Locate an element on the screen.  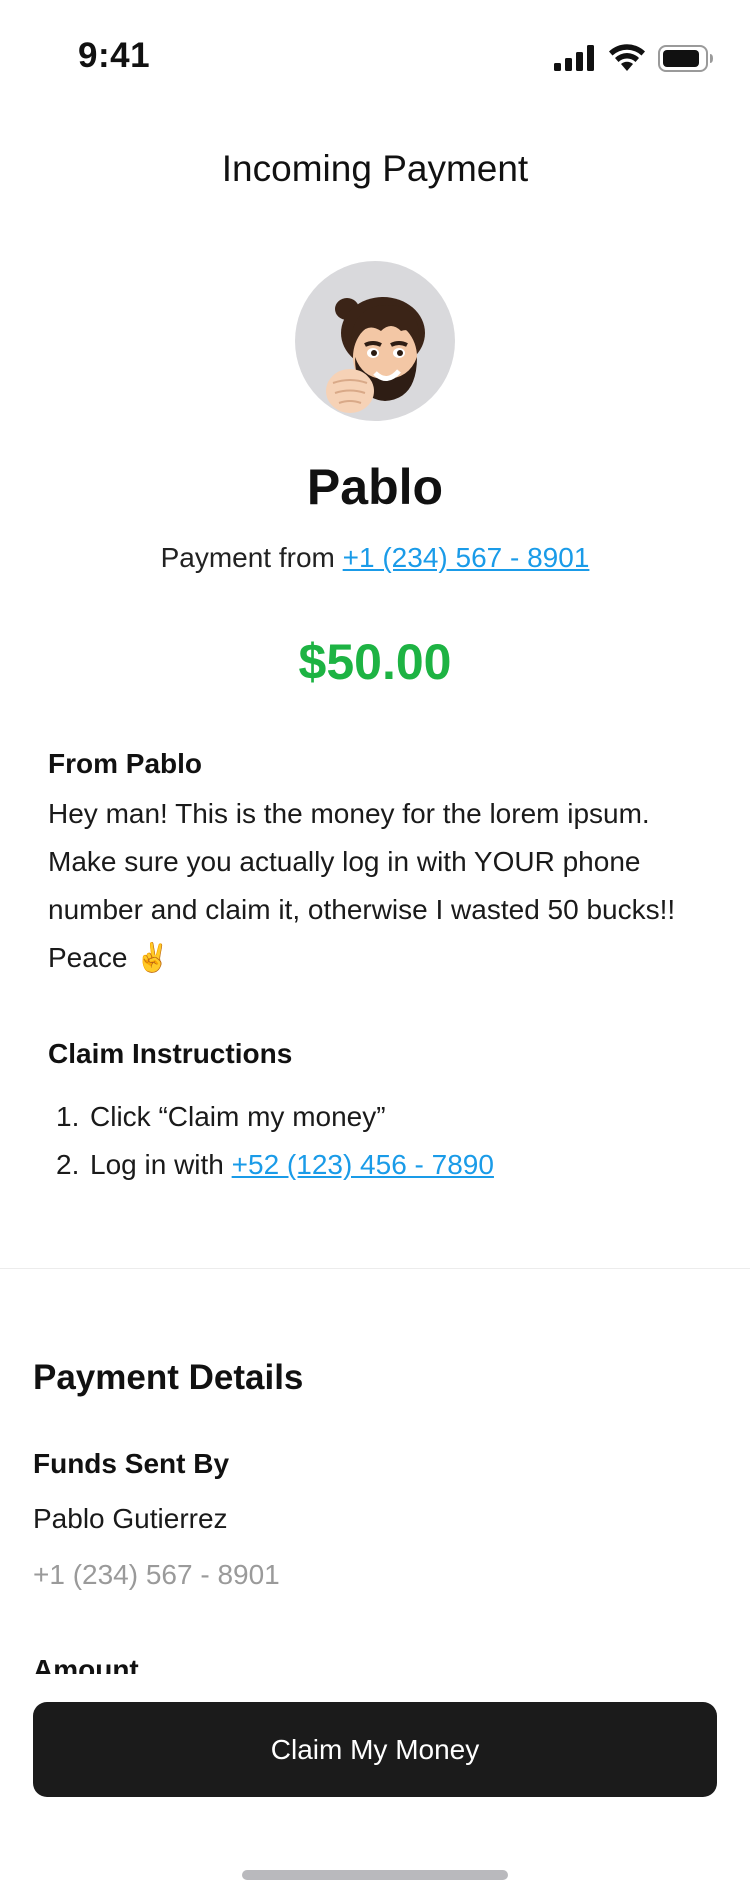
claim-instructions-heading: Claim Instructions is located at coordinates (170, 1053).